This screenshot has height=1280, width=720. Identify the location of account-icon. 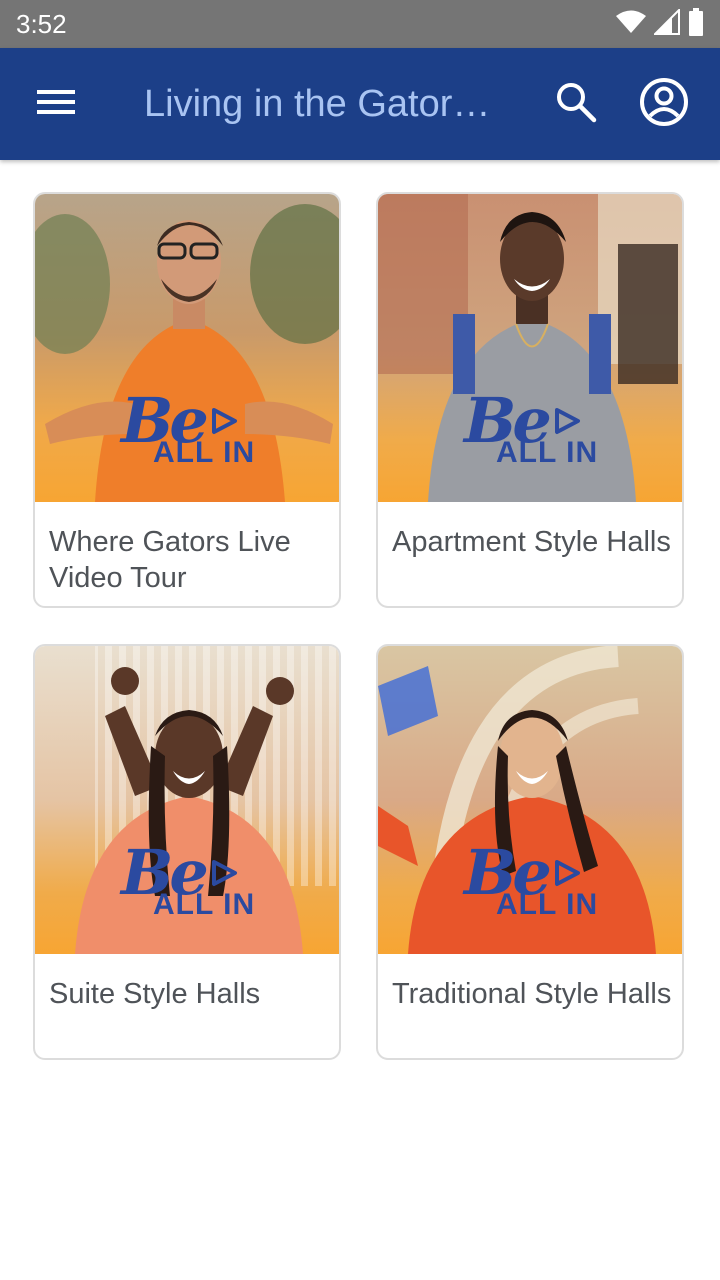
(664, 104).